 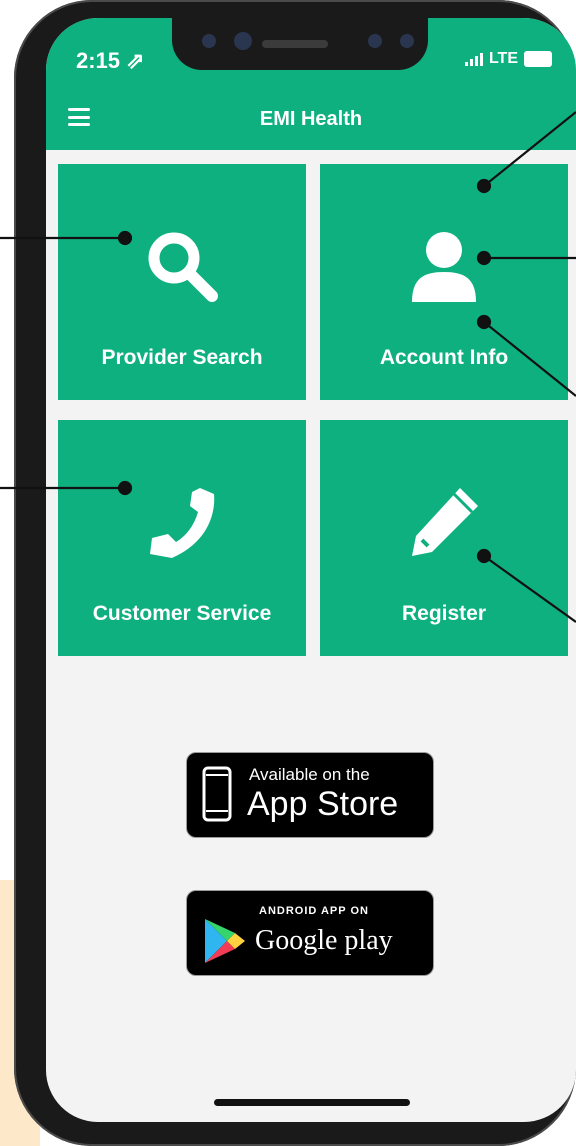 What do you see at coordinates (225, 941) in the screenshot?
I see `play-store-icon` at bounding box center [225, 941].